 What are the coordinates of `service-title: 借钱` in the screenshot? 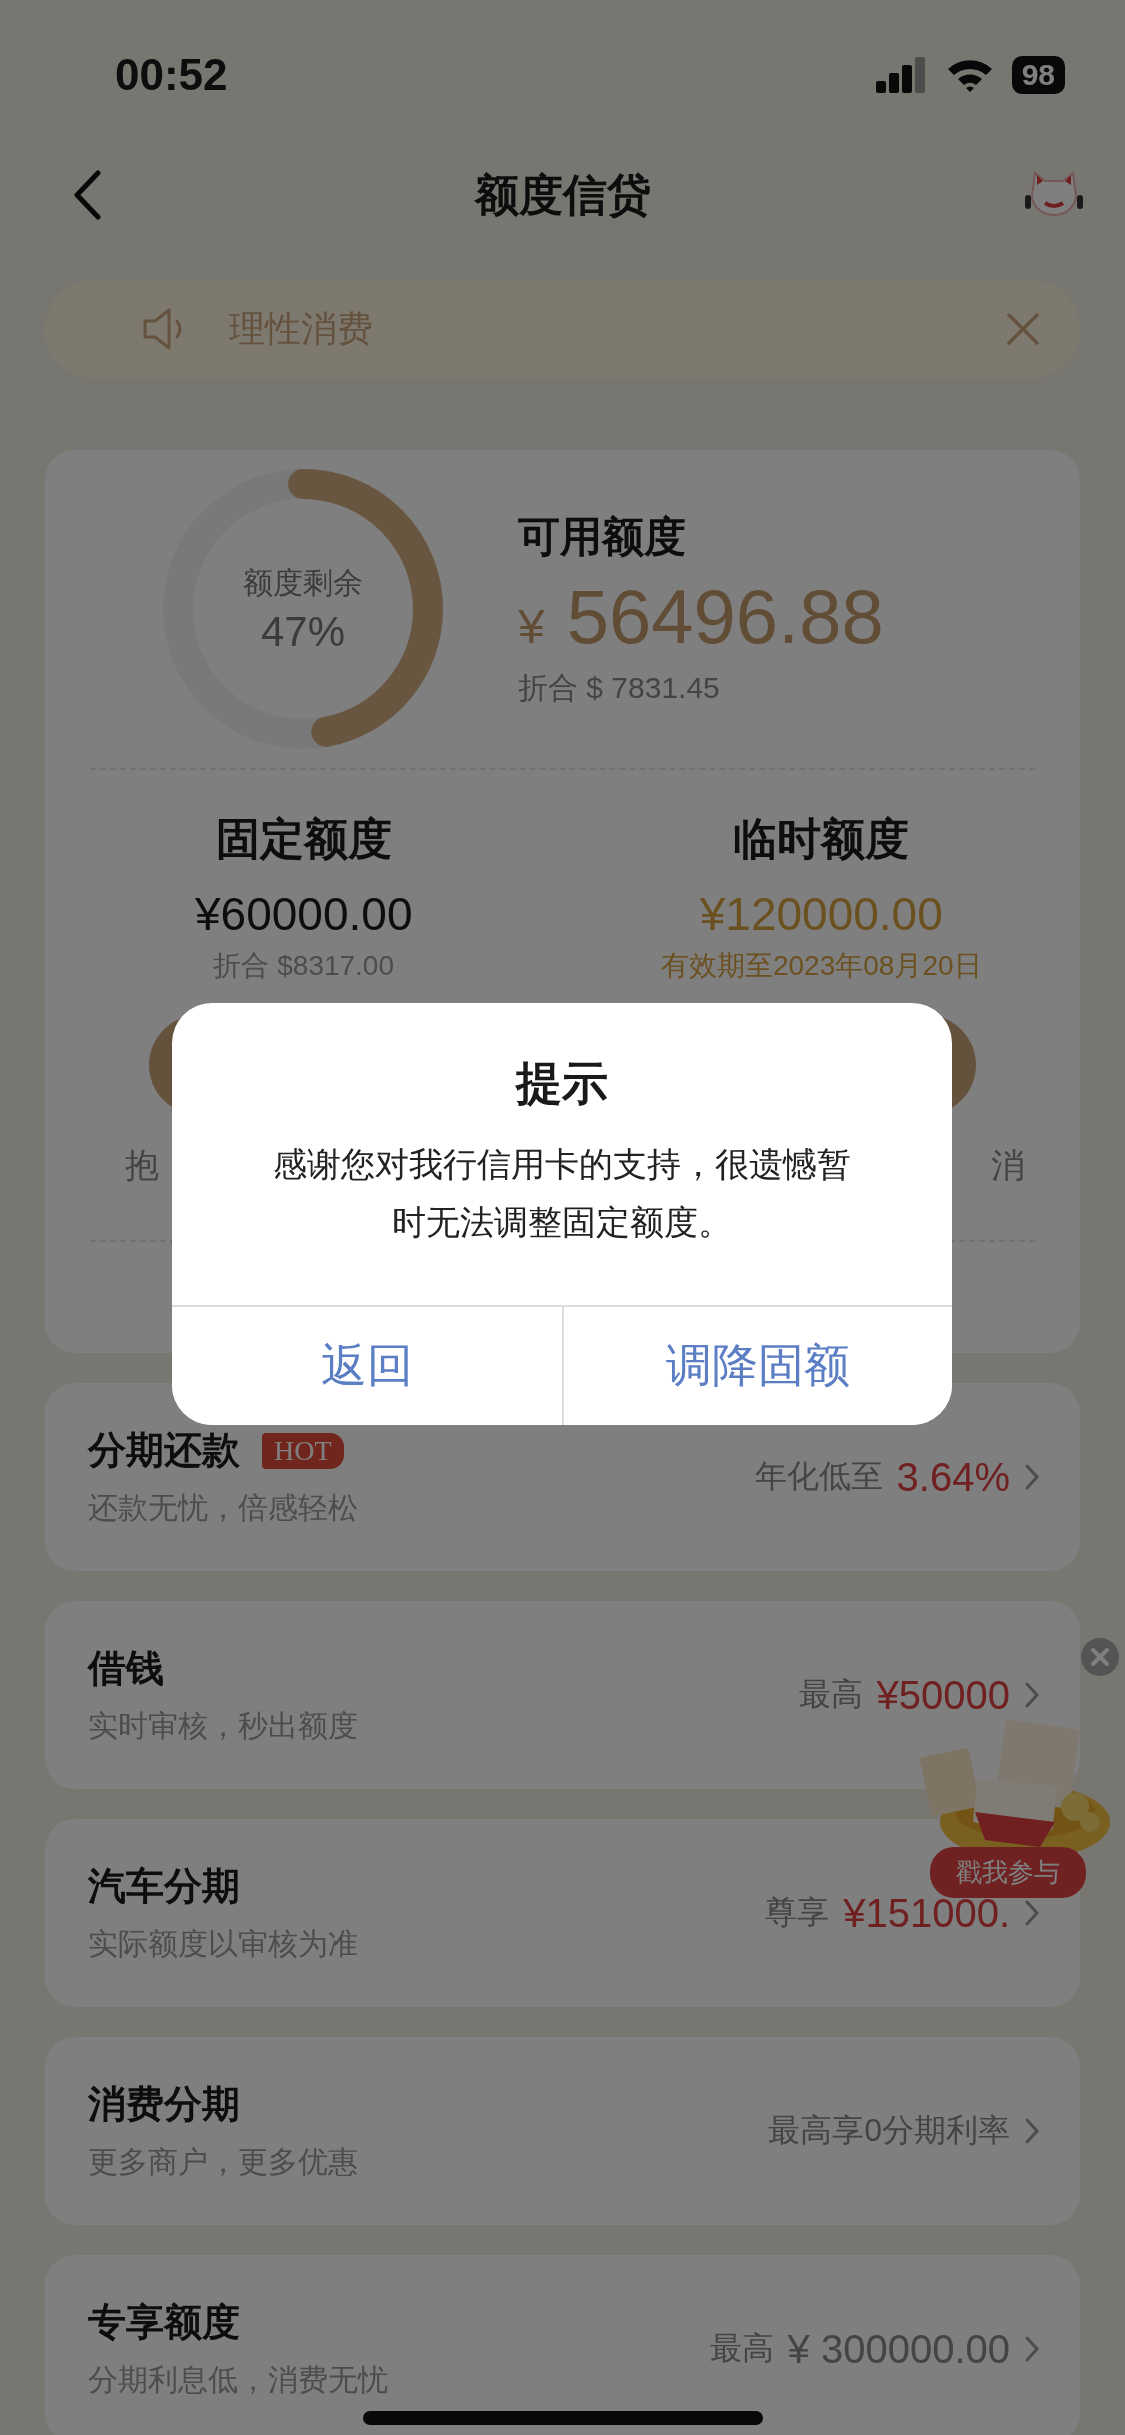 It's located at (126, 1668).